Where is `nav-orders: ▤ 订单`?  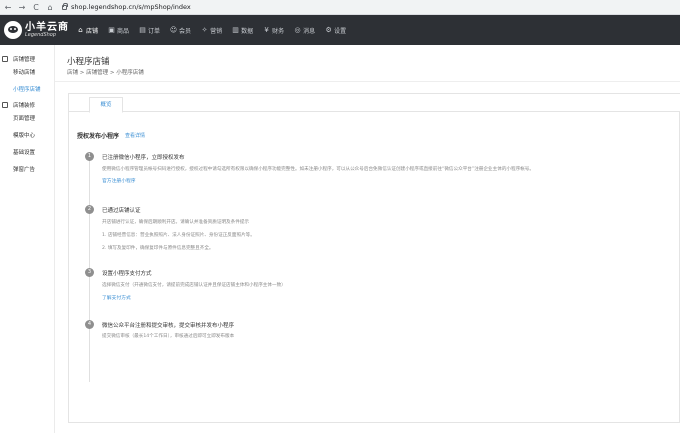 nav-orders: ▤ 订单 is located at coordinates (149, 30).